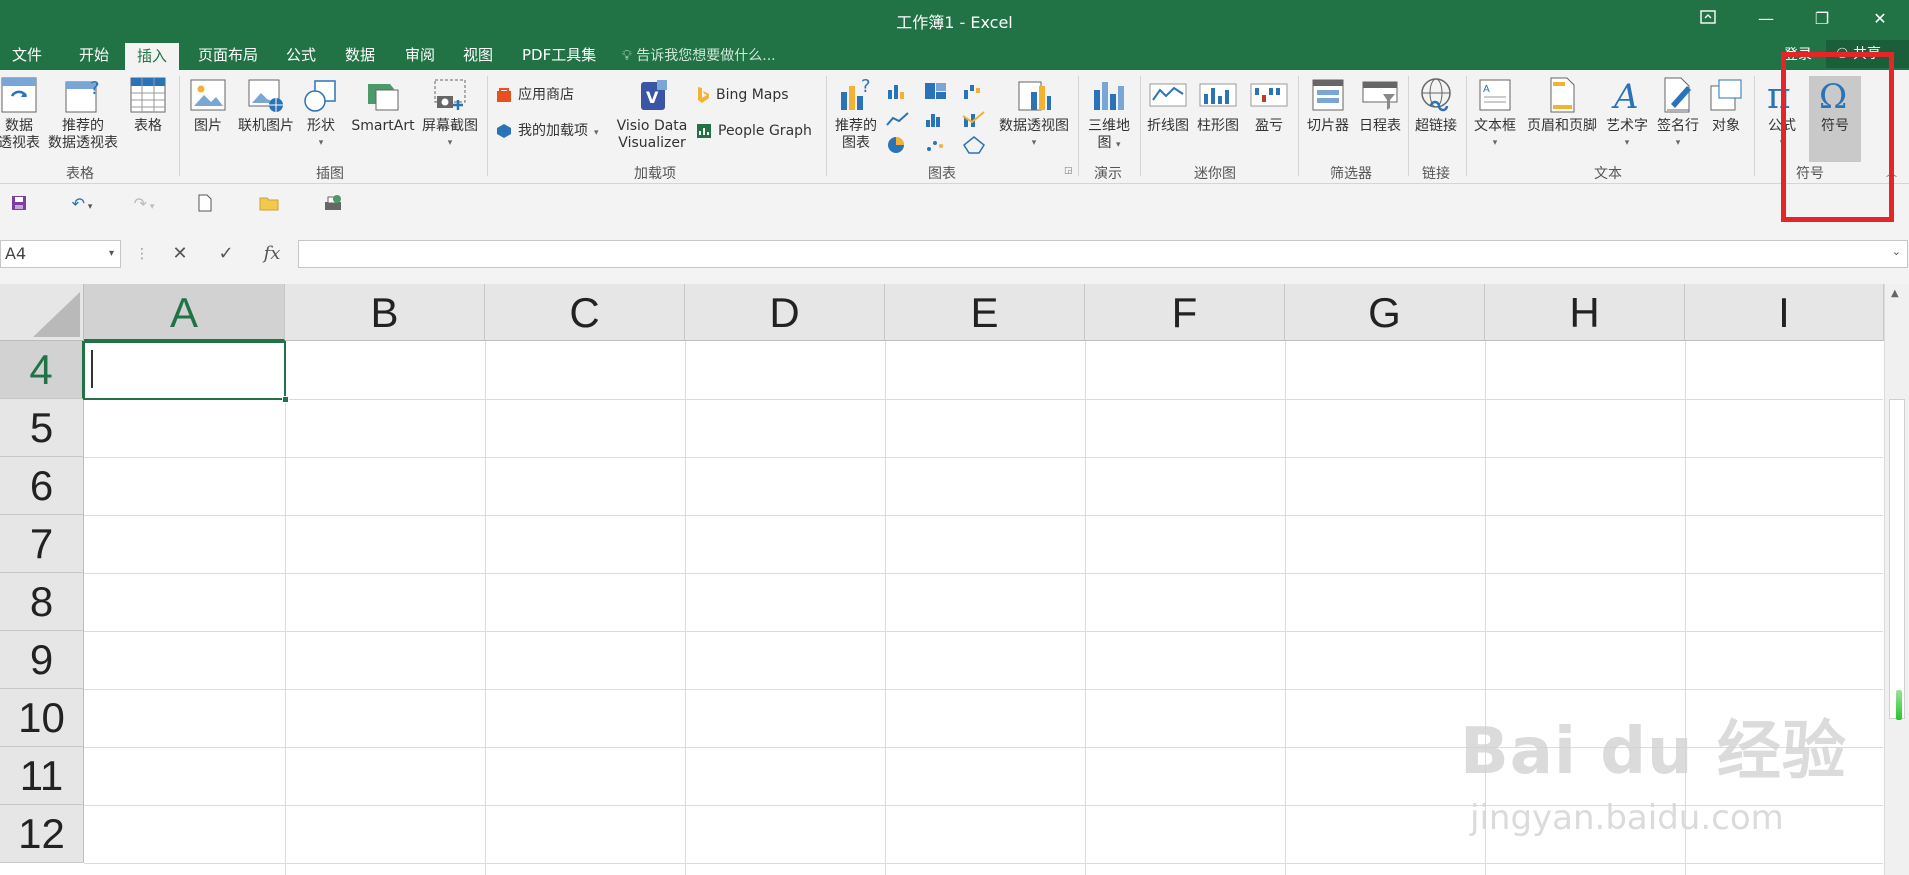  I want to click on open-file-button, so click(269, 206).